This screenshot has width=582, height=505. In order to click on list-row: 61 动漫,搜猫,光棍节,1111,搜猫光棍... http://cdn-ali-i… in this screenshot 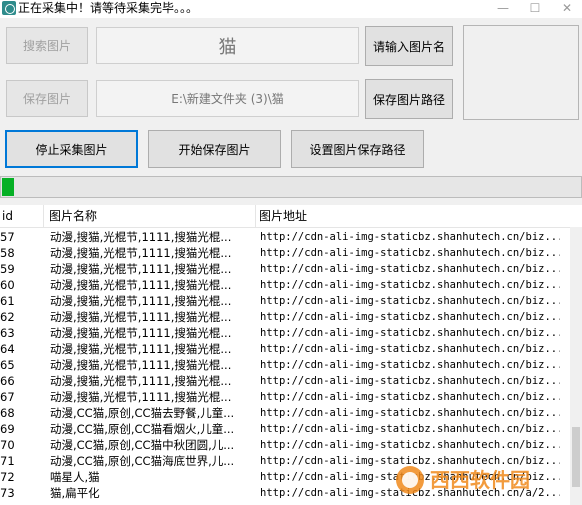, I will do `click(285, 301)`.